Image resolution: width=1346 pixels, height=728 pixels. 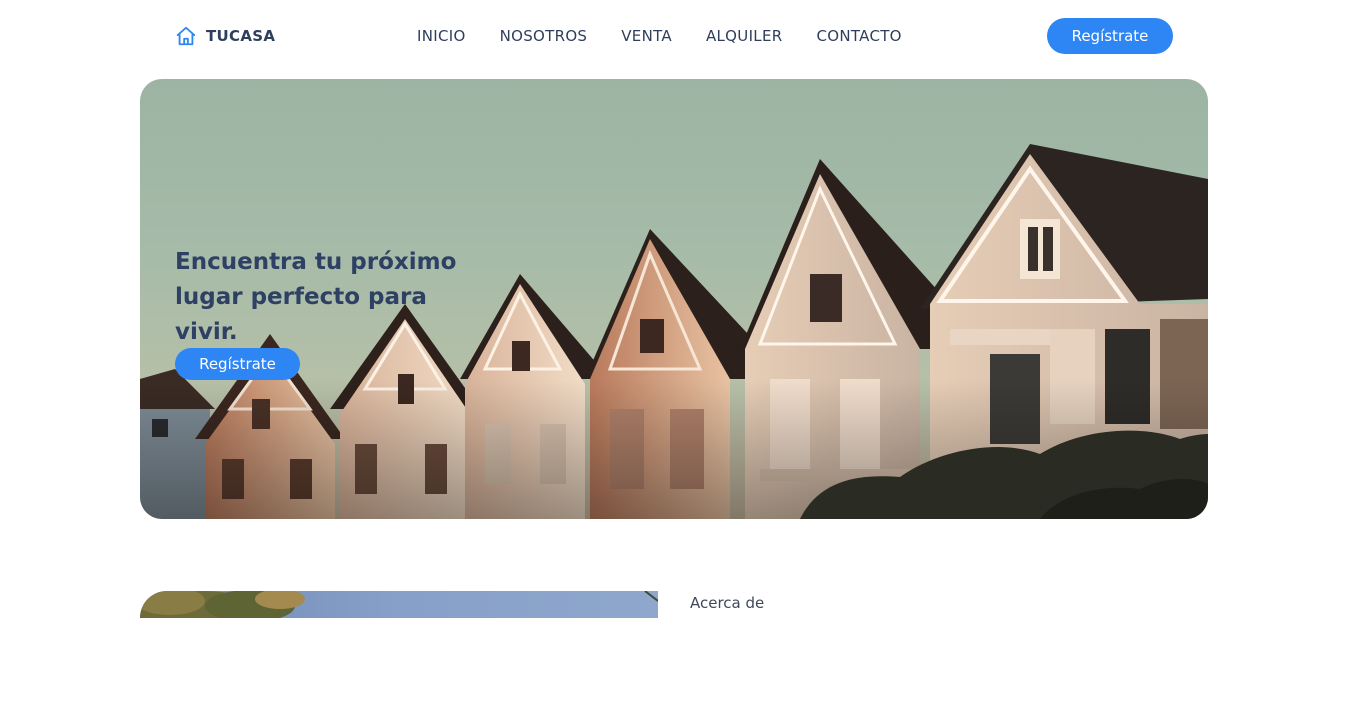 I want to click on hero-register-button: Regístrate, so click(x=237, y=364).